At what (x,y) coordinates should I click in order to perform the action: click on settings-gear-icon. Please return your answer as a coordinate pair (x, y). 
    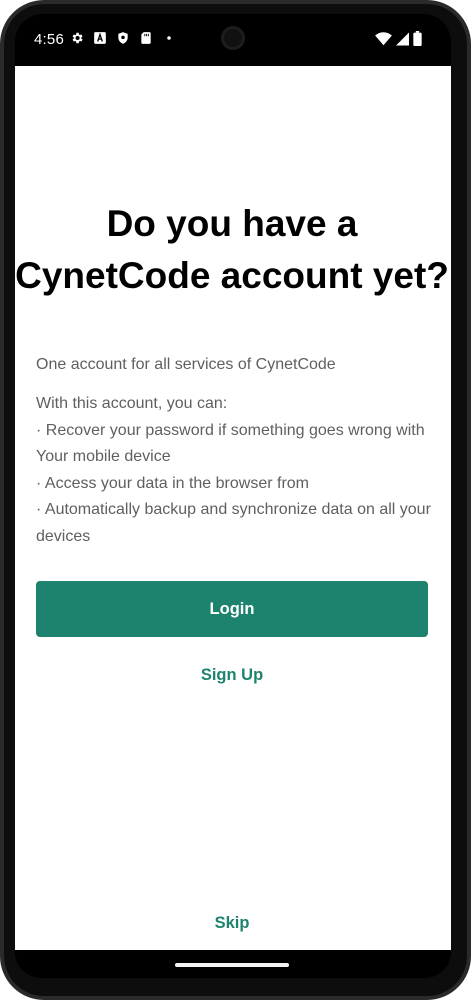
    Looking at the image, I should click on (77, 38).